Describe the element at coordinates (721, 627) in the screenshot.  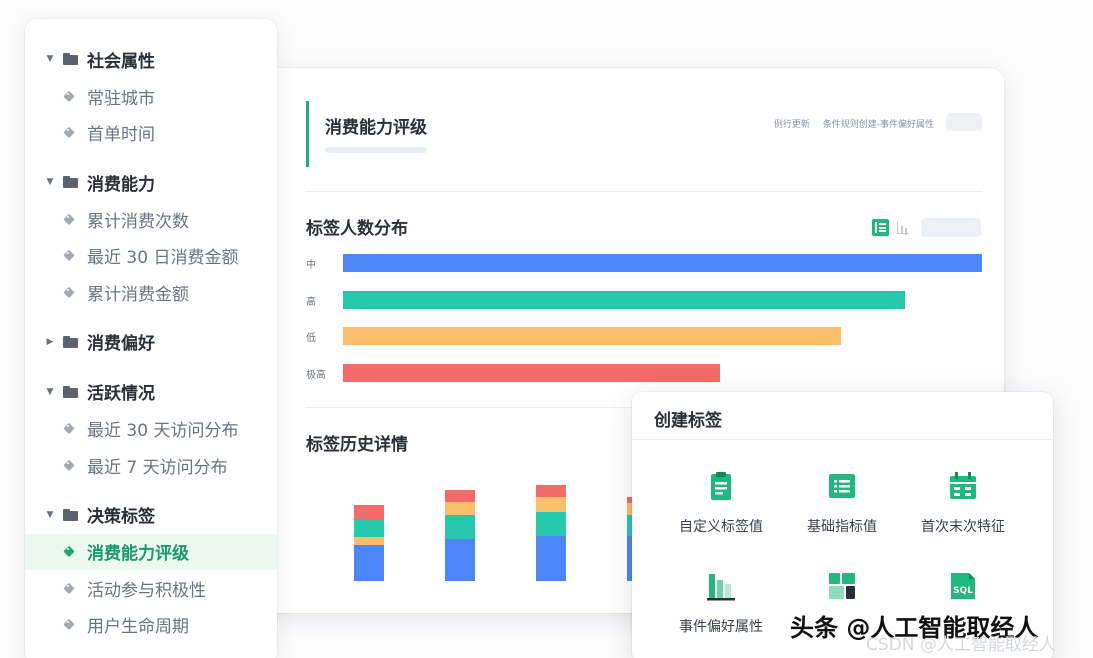
I see `option-label: 事件偏好属性` at that location.